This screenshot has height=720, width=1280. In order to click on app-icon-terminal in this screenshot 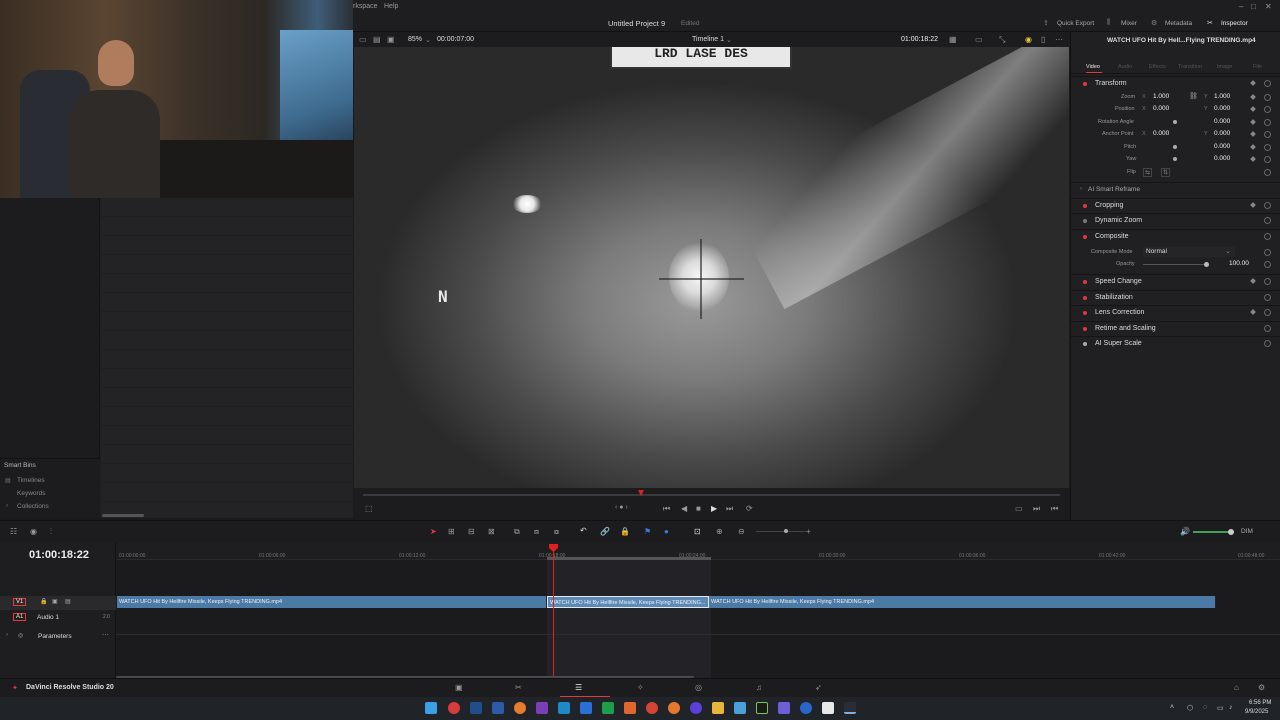, I will do `click(762, 708)`.